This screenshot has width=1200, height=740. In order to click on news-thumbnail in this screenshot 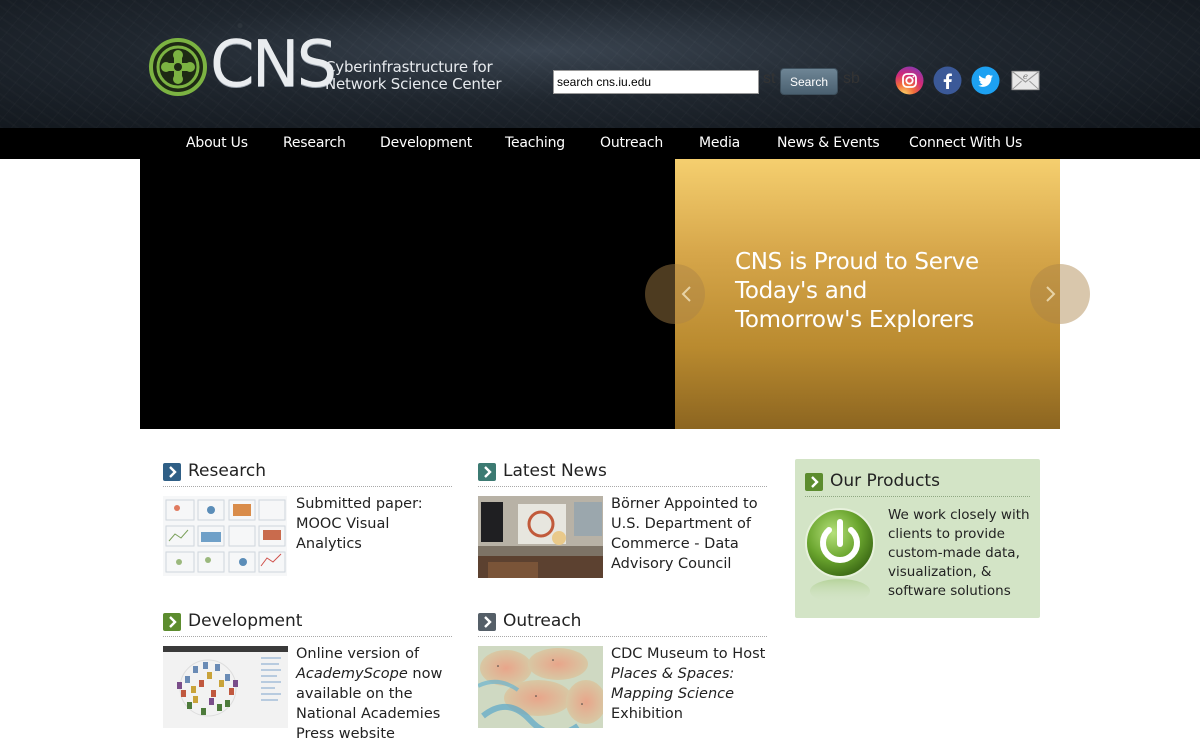, I will do `click(540, 537)`.